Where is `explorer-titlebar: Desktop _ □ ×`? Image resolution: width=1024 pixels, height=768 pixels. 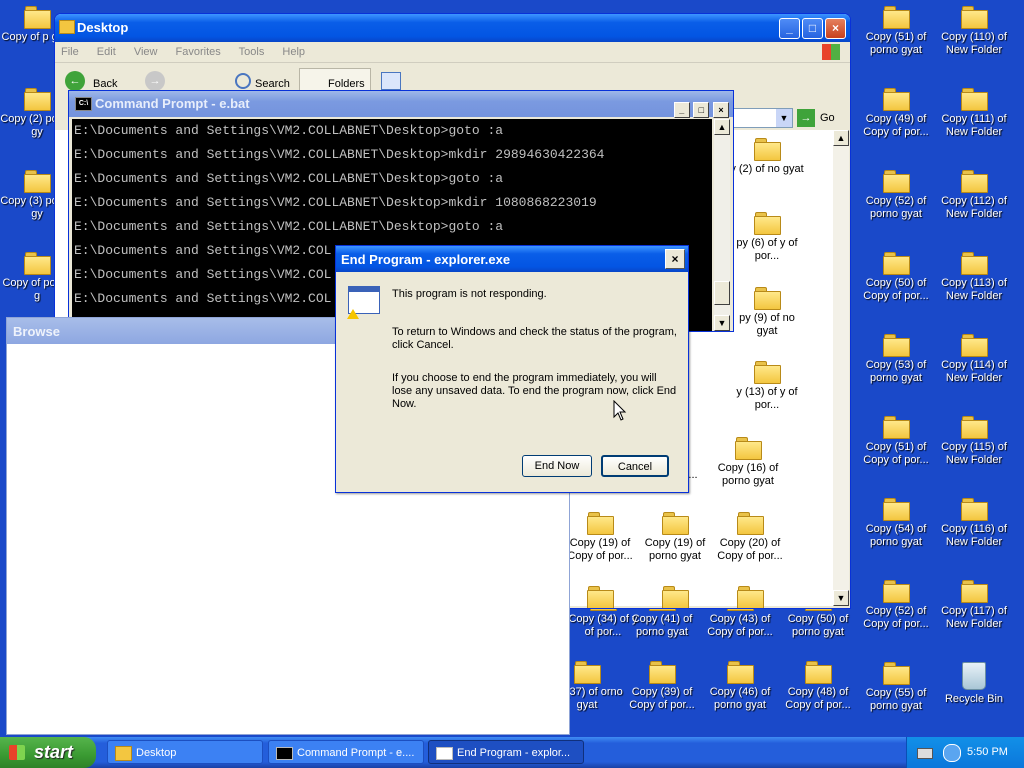
explorer-titlebar: Desktop _ □ × is located at coordinates (452, 28).